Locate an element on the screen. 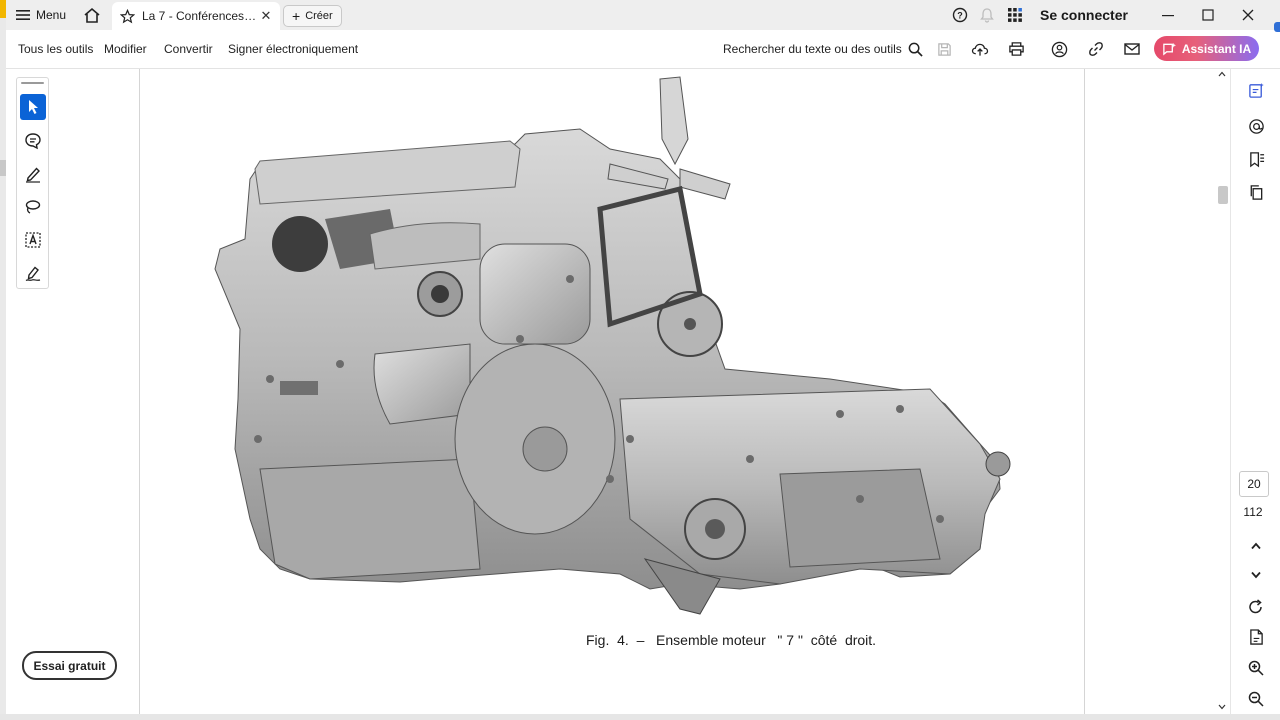 Image resolution: width=1280 pixels, height=720 pixels. apps-button is located at coordinates (1015, 15).